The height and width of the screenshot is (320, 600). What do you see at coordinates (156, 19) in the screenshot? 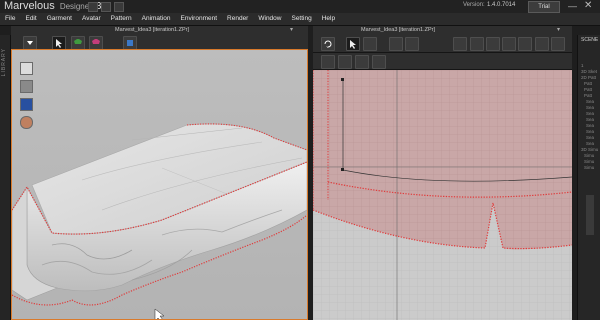
I see `menu-animation: Animation` at bounding box center [156, 19].